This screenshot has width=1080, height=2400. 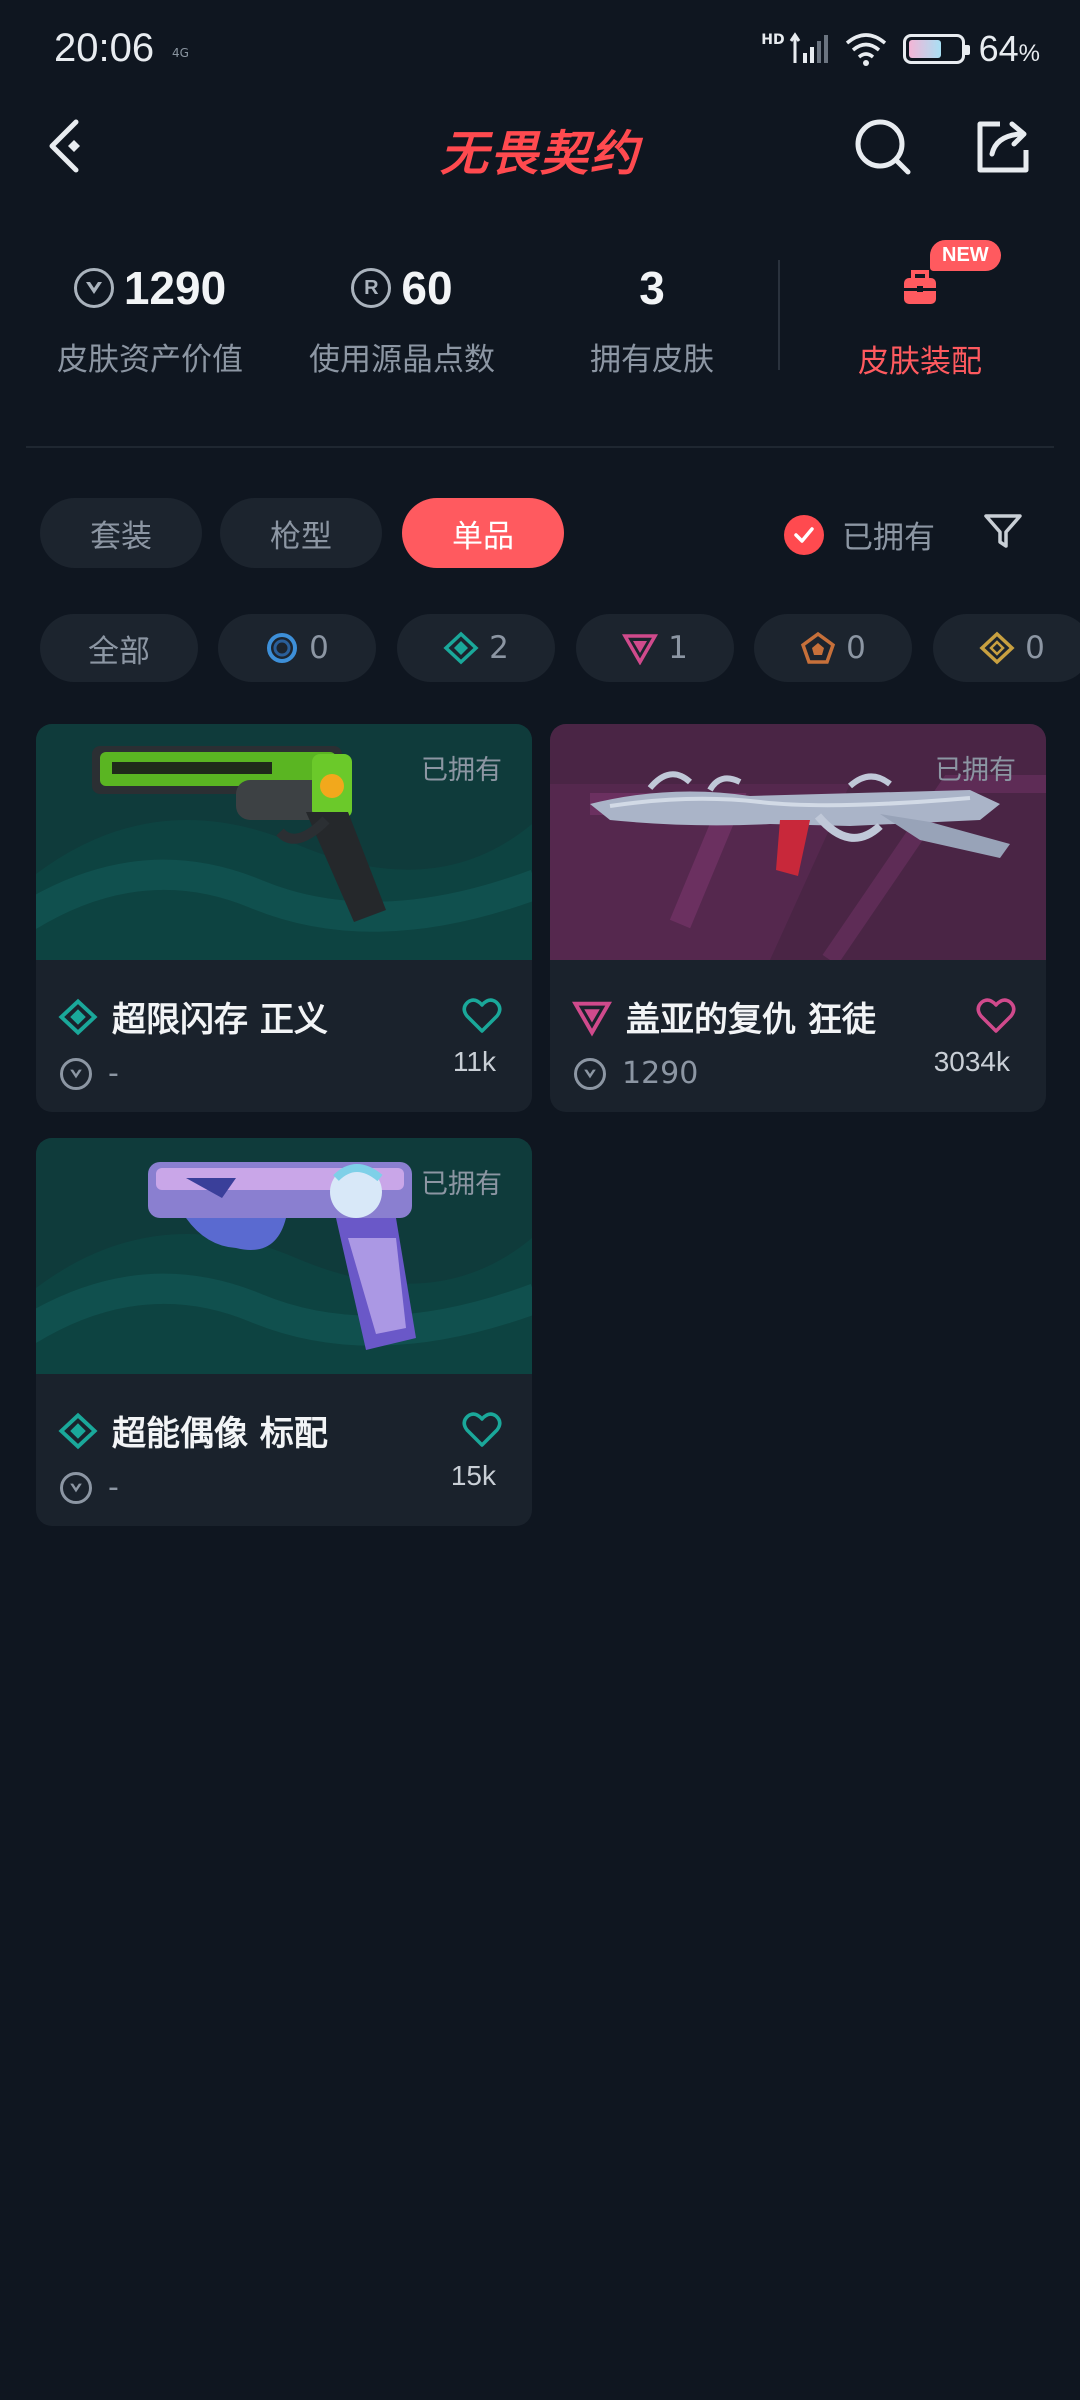 What do you see at coordinates (924, 49) in the screenshot?
I see `battery-level` at bounding box center [924, 49].